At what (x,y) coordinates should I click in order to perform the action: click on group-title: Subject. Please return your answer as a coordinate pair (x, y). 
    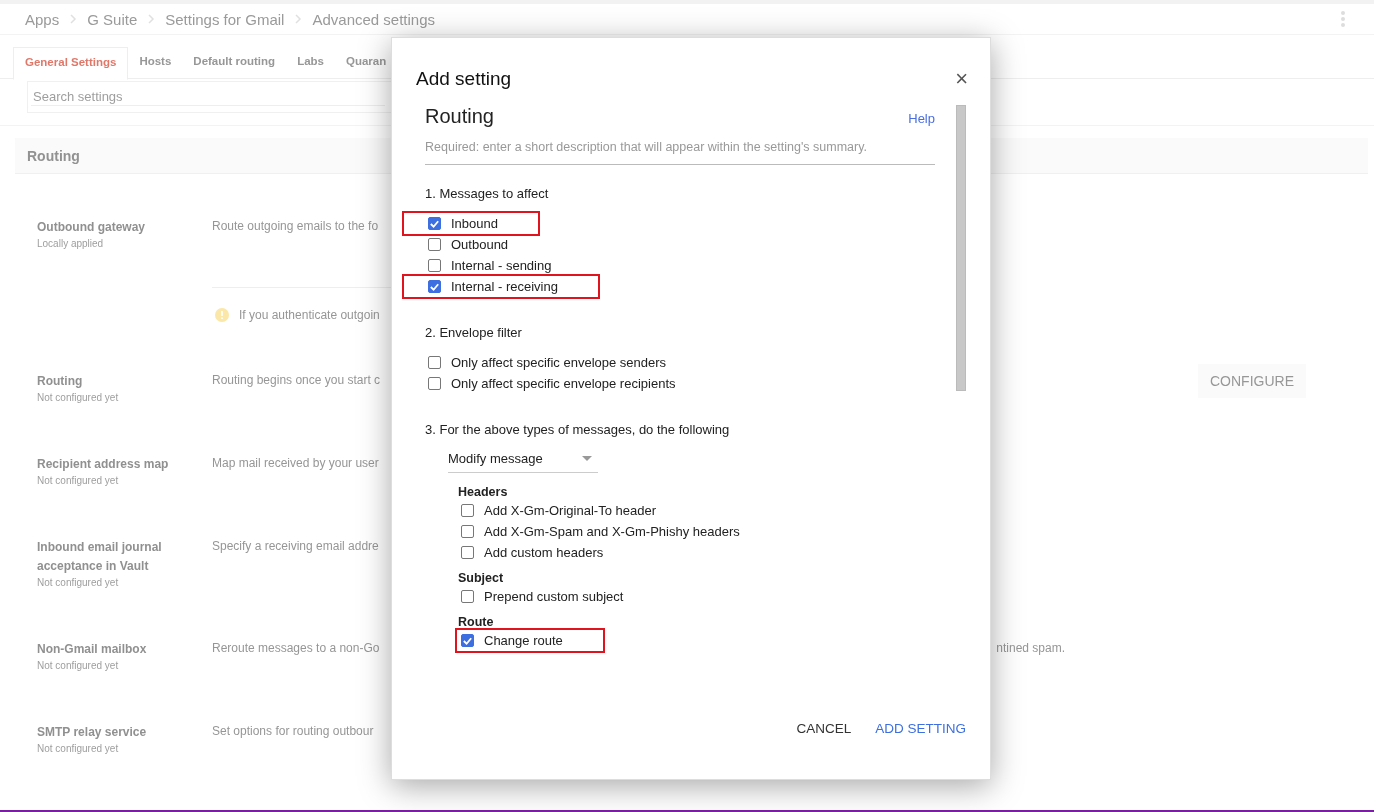
    Looking at the image, I should click on (481, 578).